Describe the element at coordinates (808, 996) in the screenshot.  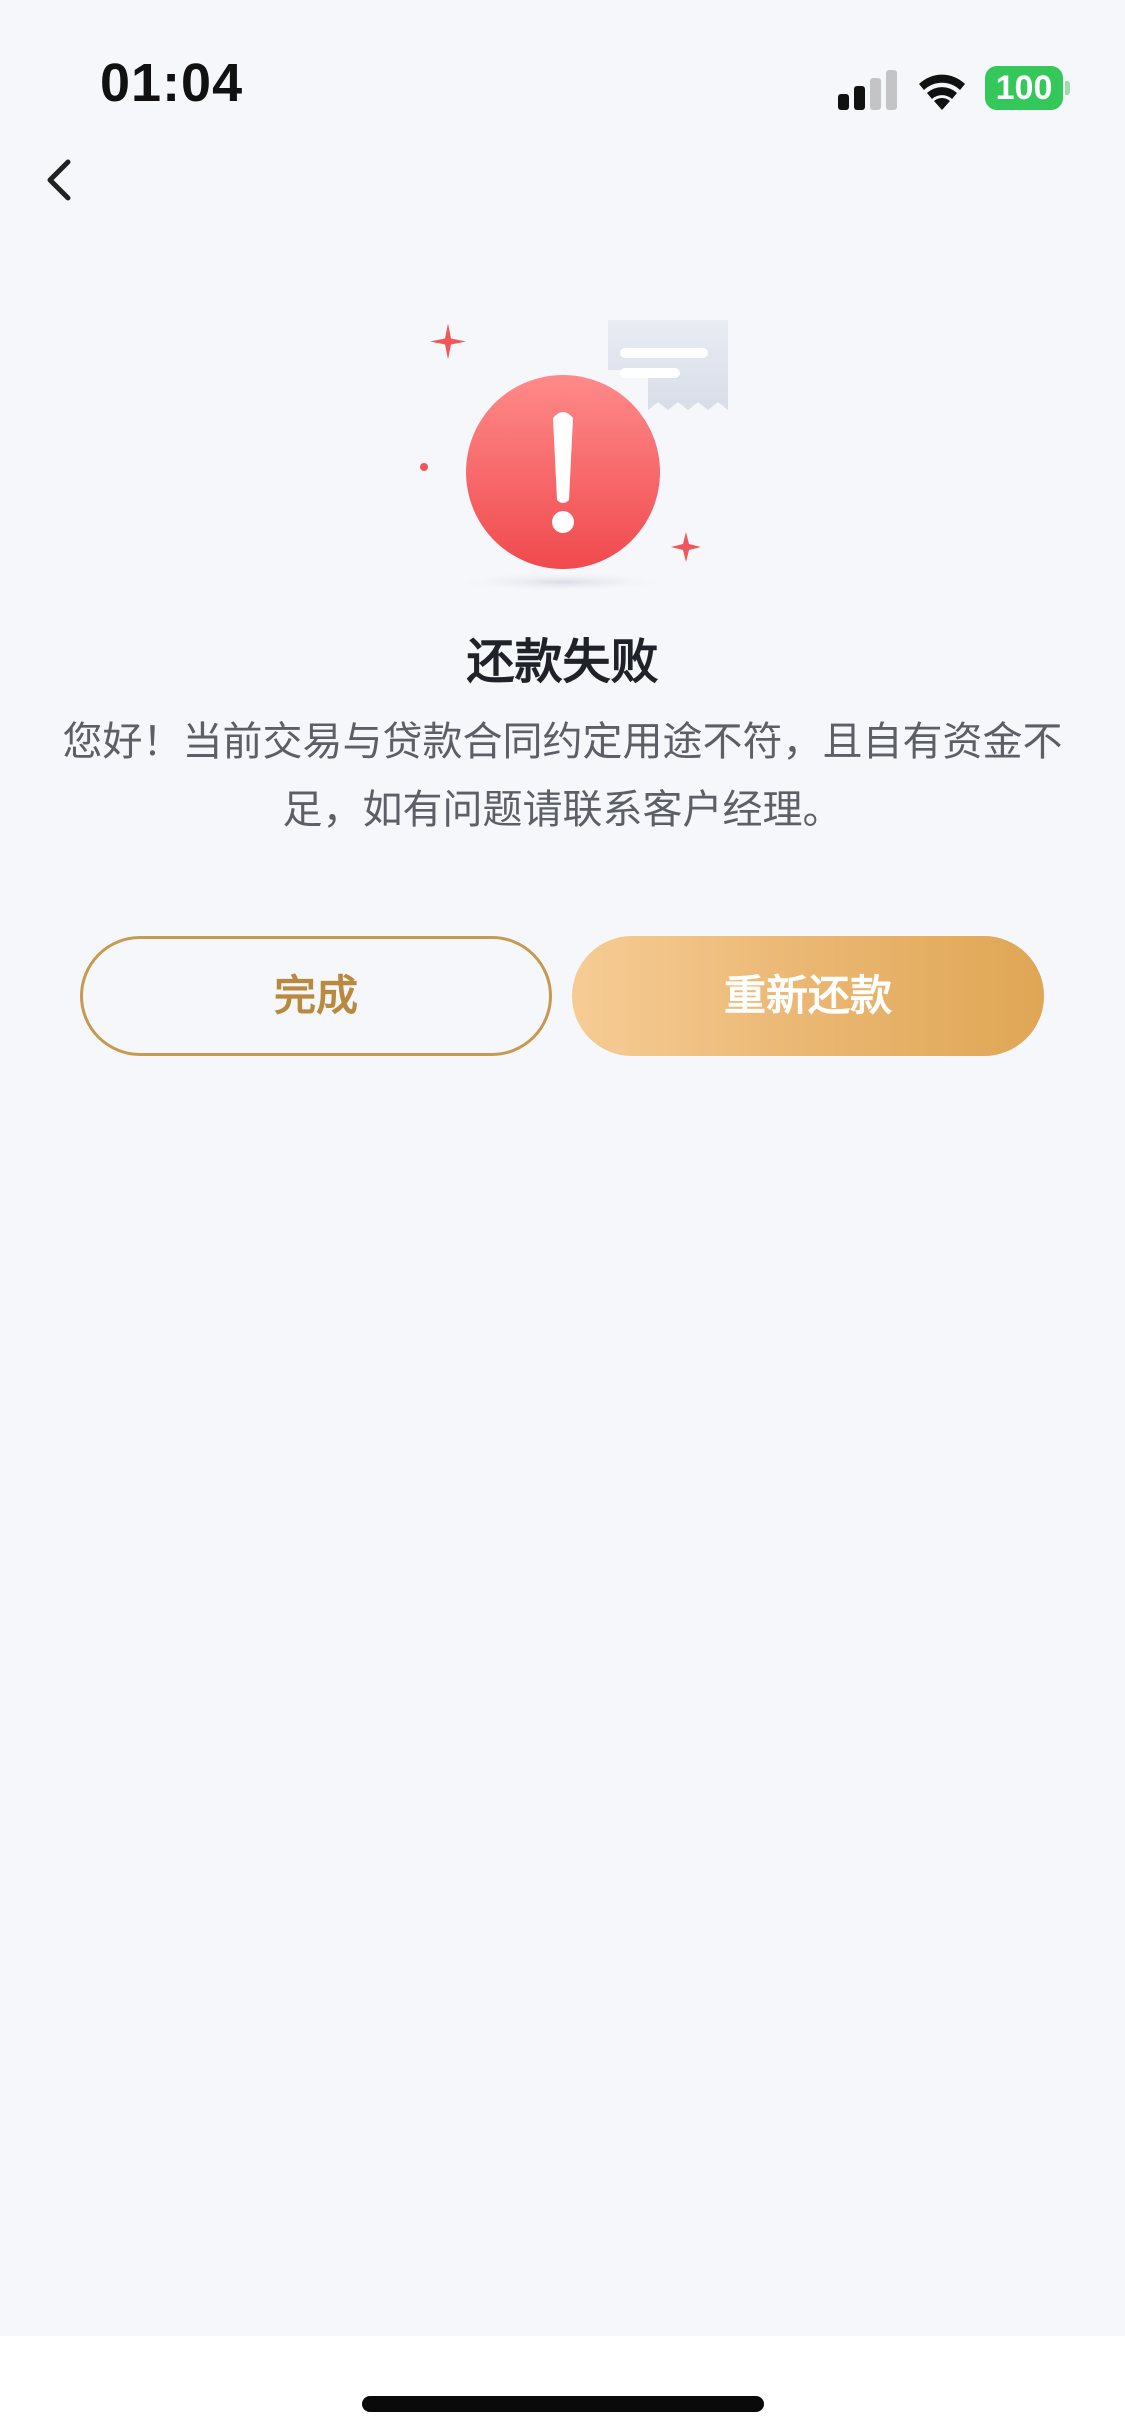
I see `retry-repayment-button: 重新还款` at that location.